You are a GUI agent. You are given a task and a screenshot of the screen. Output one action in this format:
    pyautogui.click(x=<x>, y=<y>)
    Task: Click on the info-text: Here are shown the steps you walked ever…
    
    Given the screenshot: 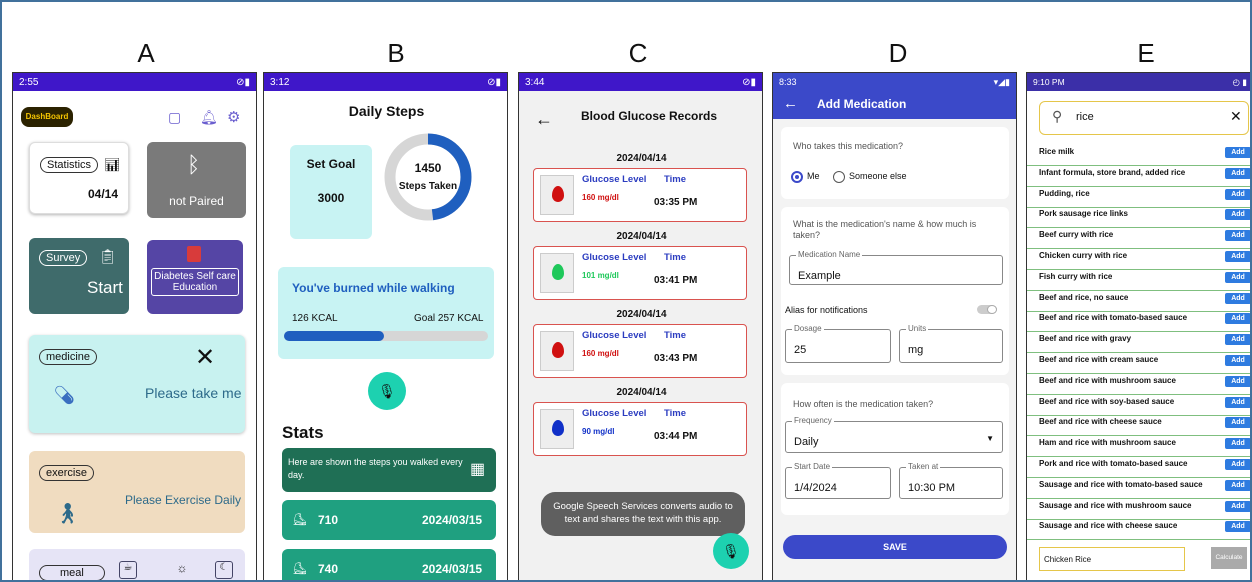 What is the action you would take?
    pyautogui.click(x=375, y=468)
    